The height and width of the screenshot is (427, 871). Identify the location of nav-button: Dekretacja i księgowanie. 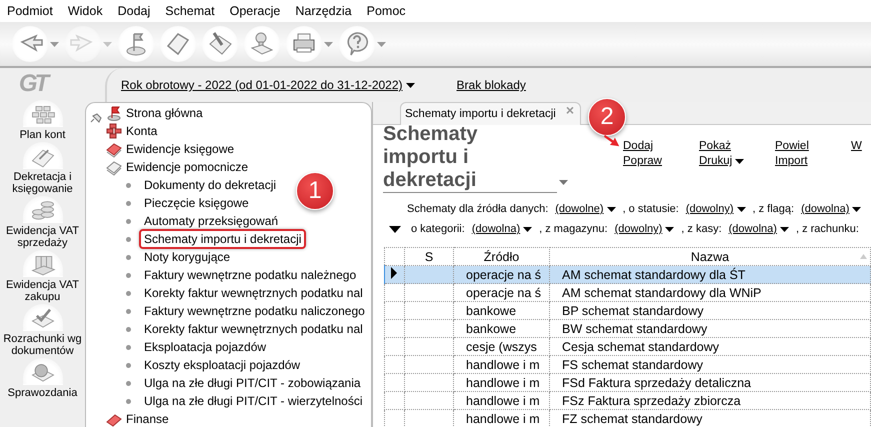
(42, 168).